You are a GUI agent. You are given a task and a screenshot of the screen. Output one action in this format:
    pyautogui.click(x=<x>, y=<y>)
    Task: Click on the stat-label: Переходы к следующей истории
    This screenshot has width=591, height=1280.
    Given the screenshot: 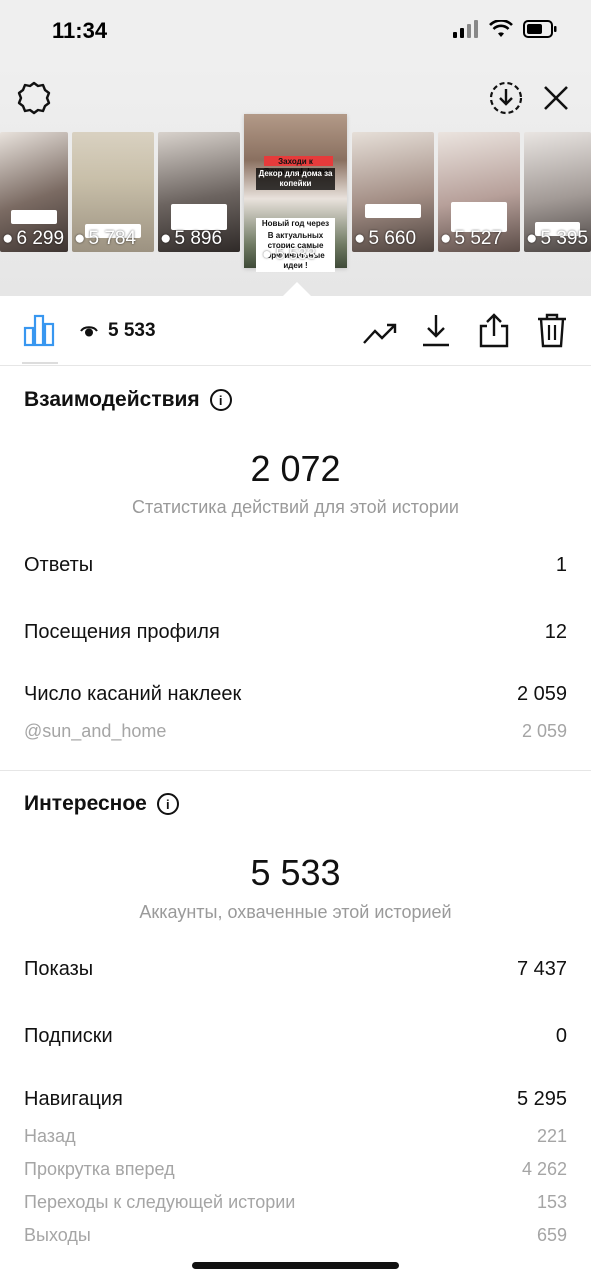 What is the action you would take?
    pyautogui.click(x=160, y=1202)
    